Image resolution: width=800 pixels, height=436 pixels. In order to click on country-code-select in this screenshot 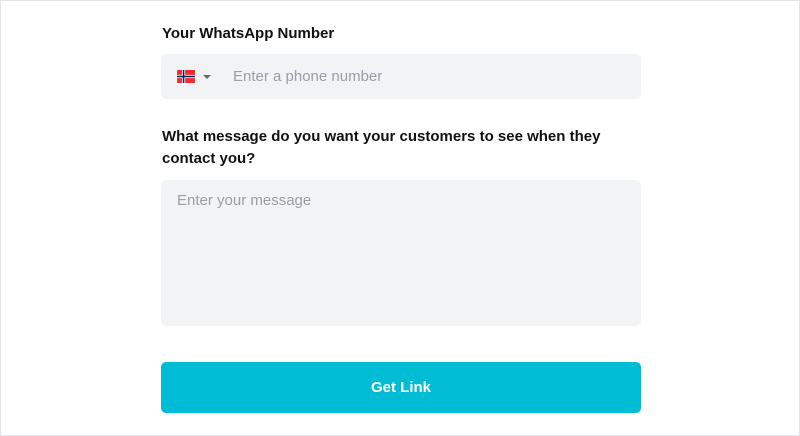, I will do `click(186, 76)`.